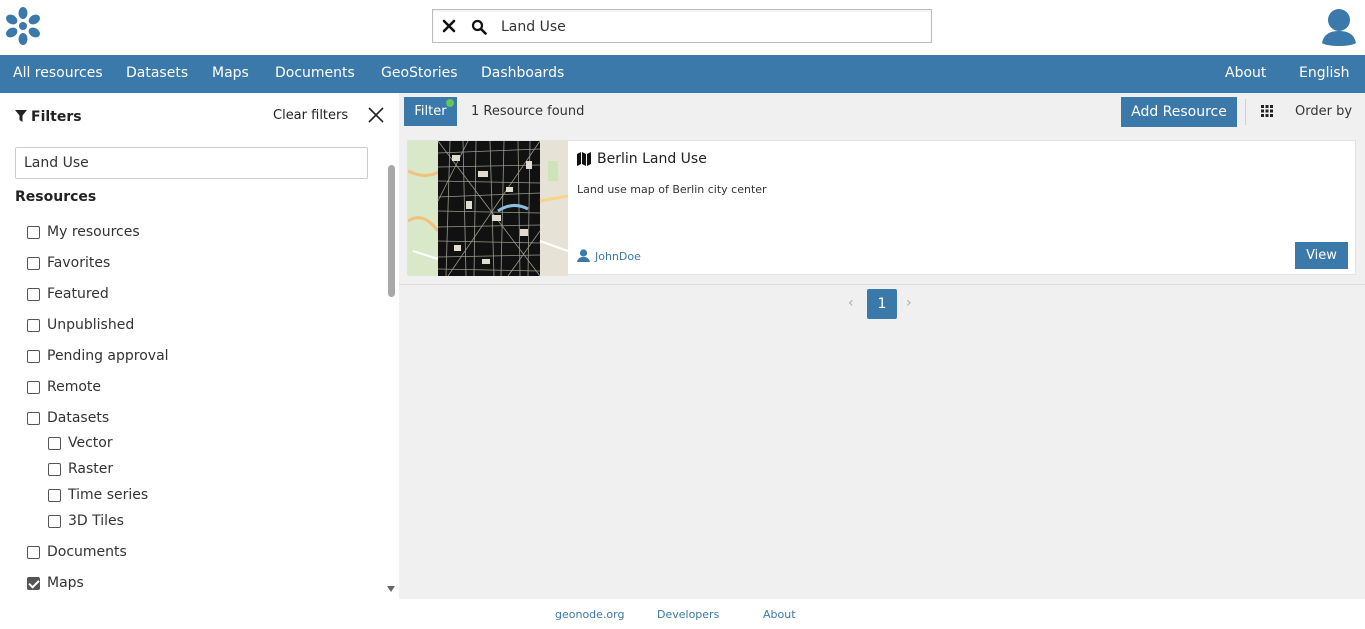 The height and width of the screenshot is (629, 1365). What do you see at coordinates (779, 614) in the screenshot?
I see `footer-link-about: About` at bounding box center [779, 614].